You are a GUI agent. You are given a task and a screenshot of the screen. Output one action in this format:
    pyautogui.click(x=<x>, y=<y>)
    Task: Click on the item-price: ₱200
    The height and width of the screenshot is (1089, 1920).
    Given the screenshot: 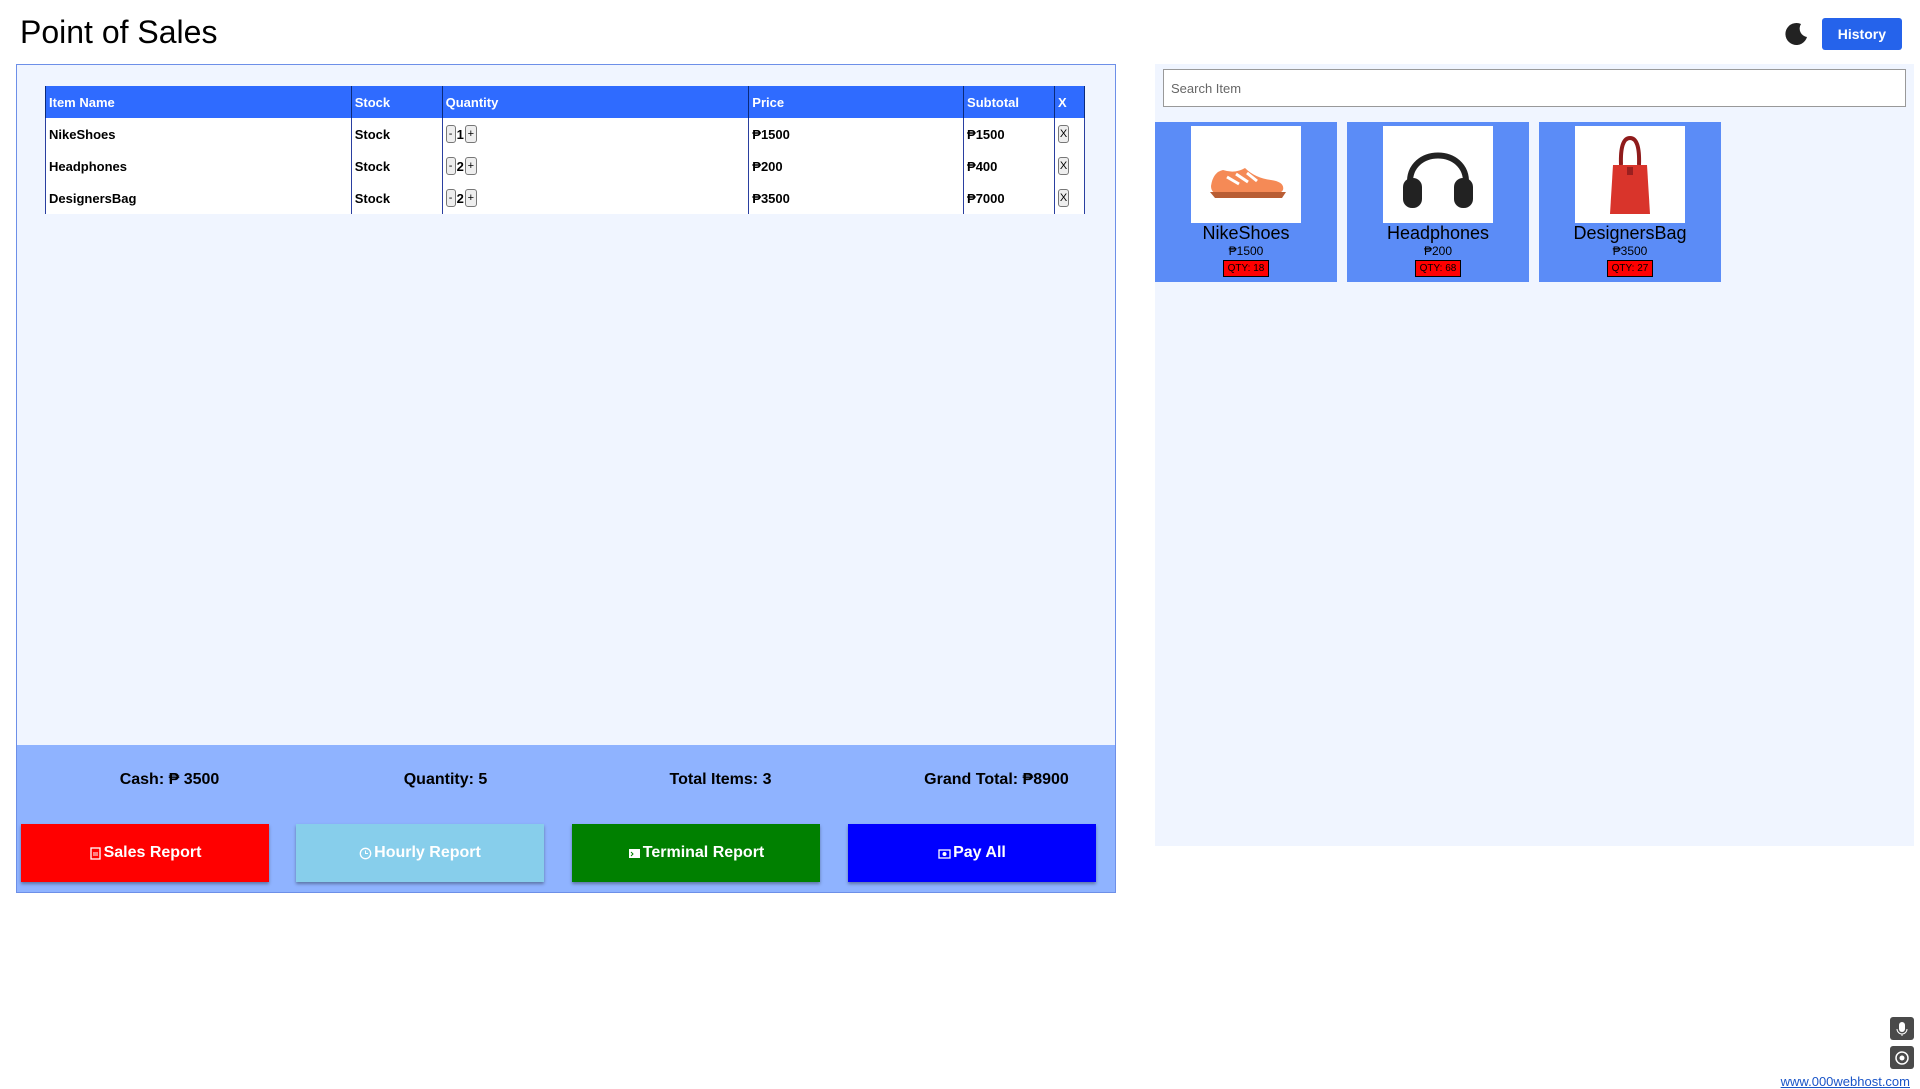 What is the action you would take?
    pyautogui.click(x=856, y=166)
    